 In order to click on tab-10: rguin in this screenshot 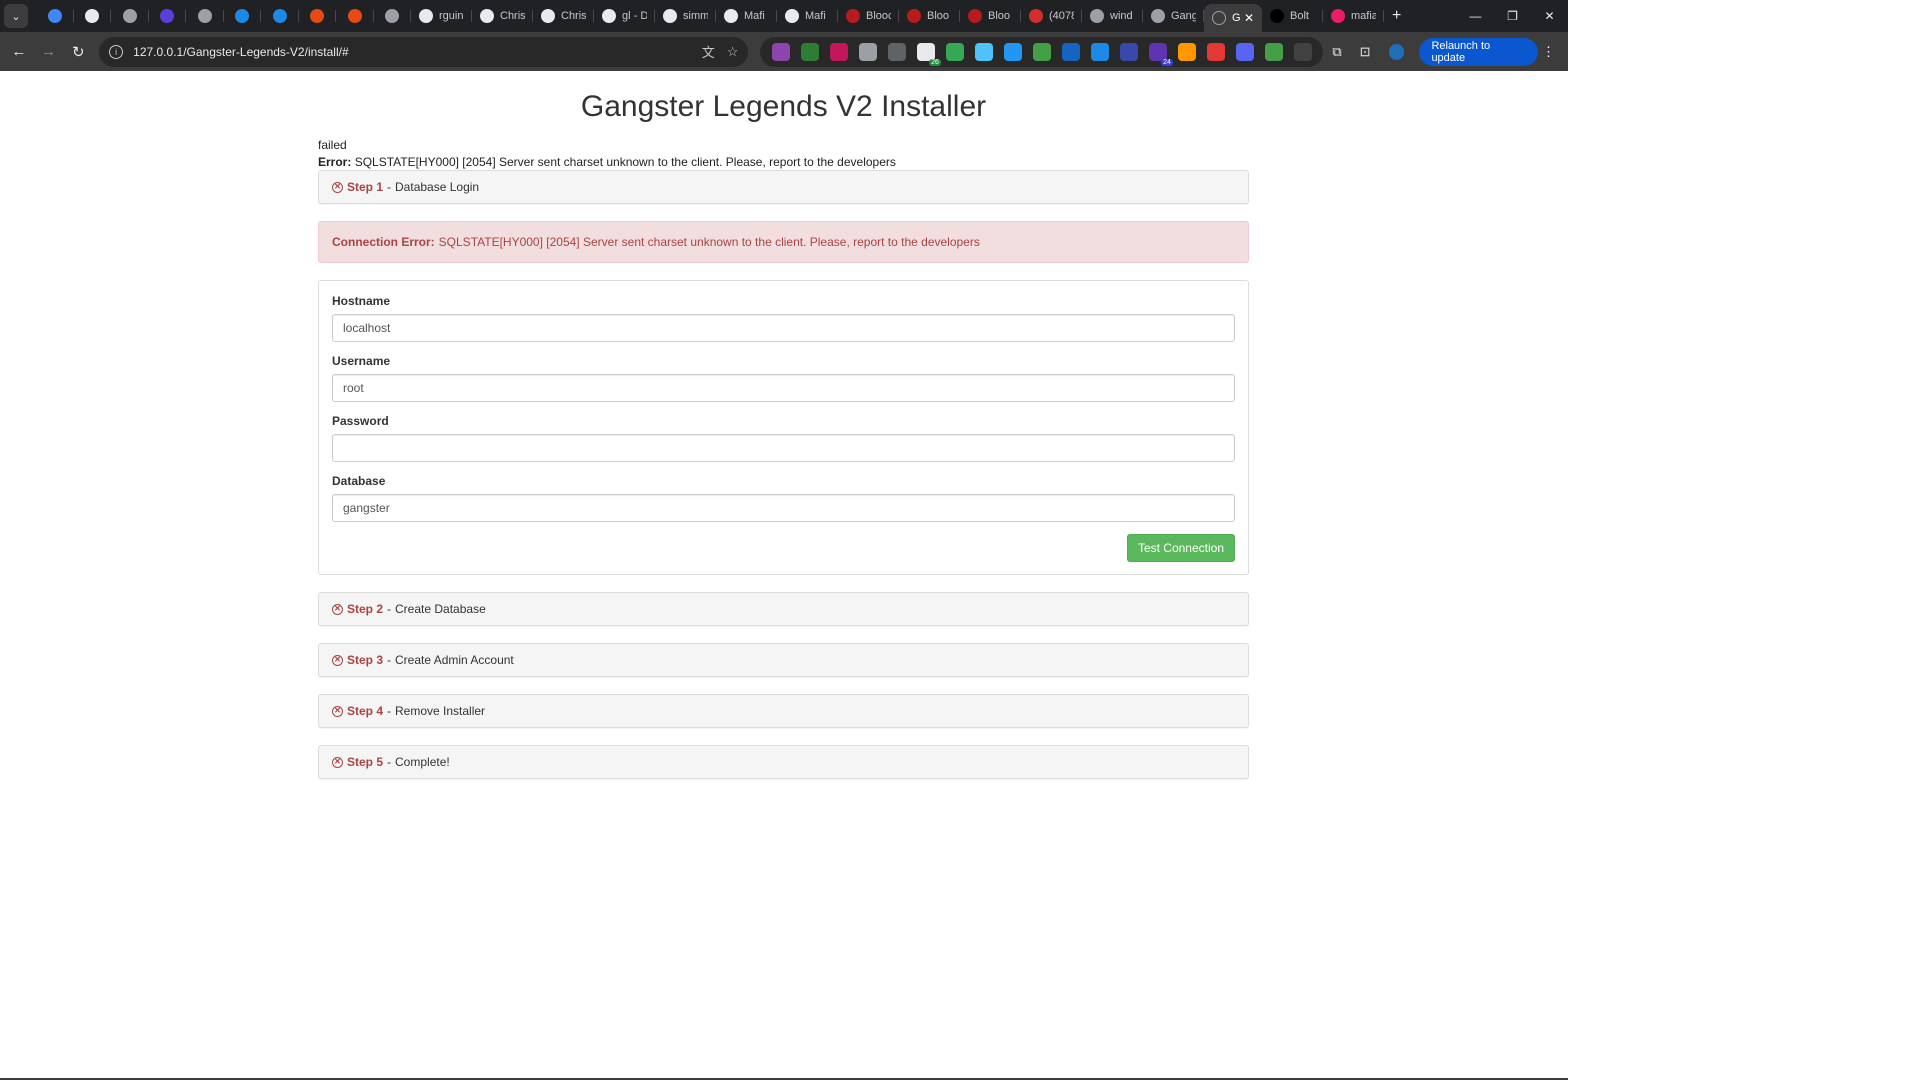, I will do `click(441, 16)`.